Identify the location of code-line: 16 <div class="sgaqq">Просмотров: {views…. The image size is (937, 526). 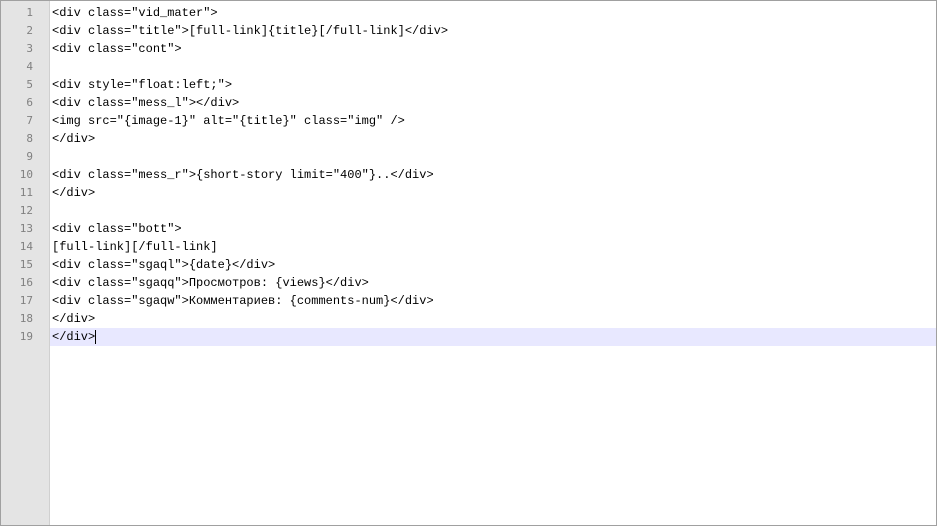
(478, 283).